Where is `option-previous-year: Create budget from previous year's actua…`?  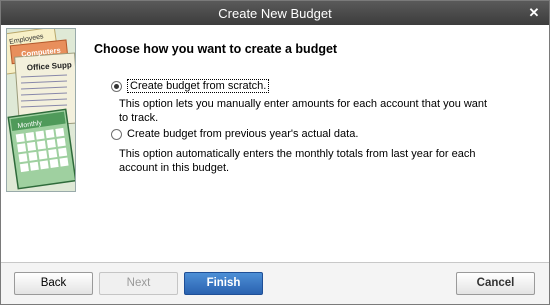
option-previous-year: Create budget from previous year's actua… is located at coordinates (234, 134).